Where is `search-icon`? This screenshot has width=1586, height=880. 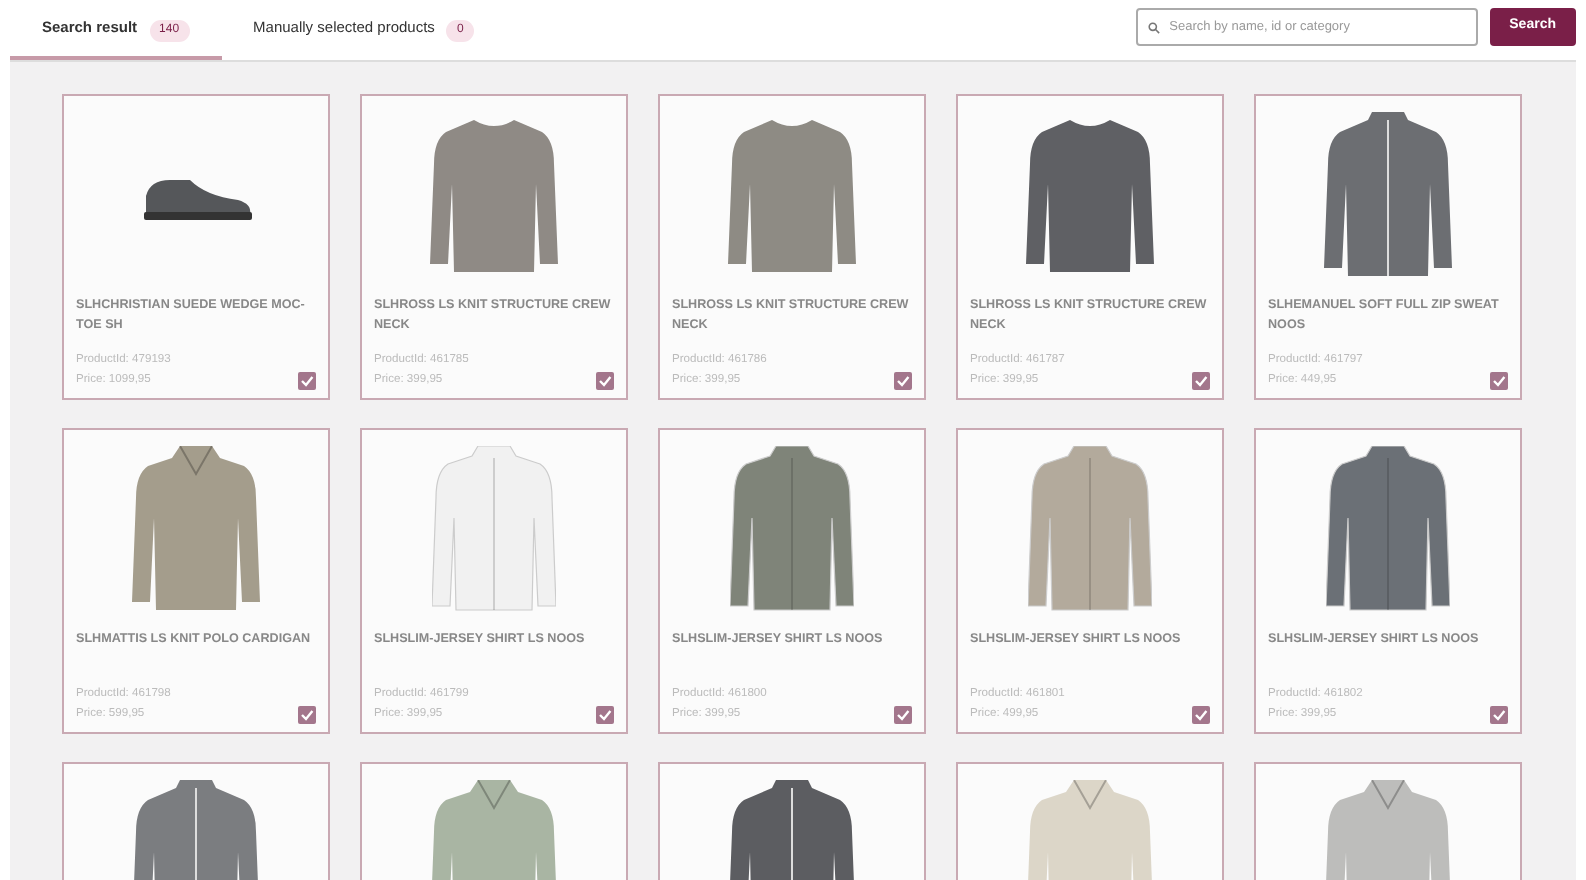
search-icon is located at coordinates (1153, 28).